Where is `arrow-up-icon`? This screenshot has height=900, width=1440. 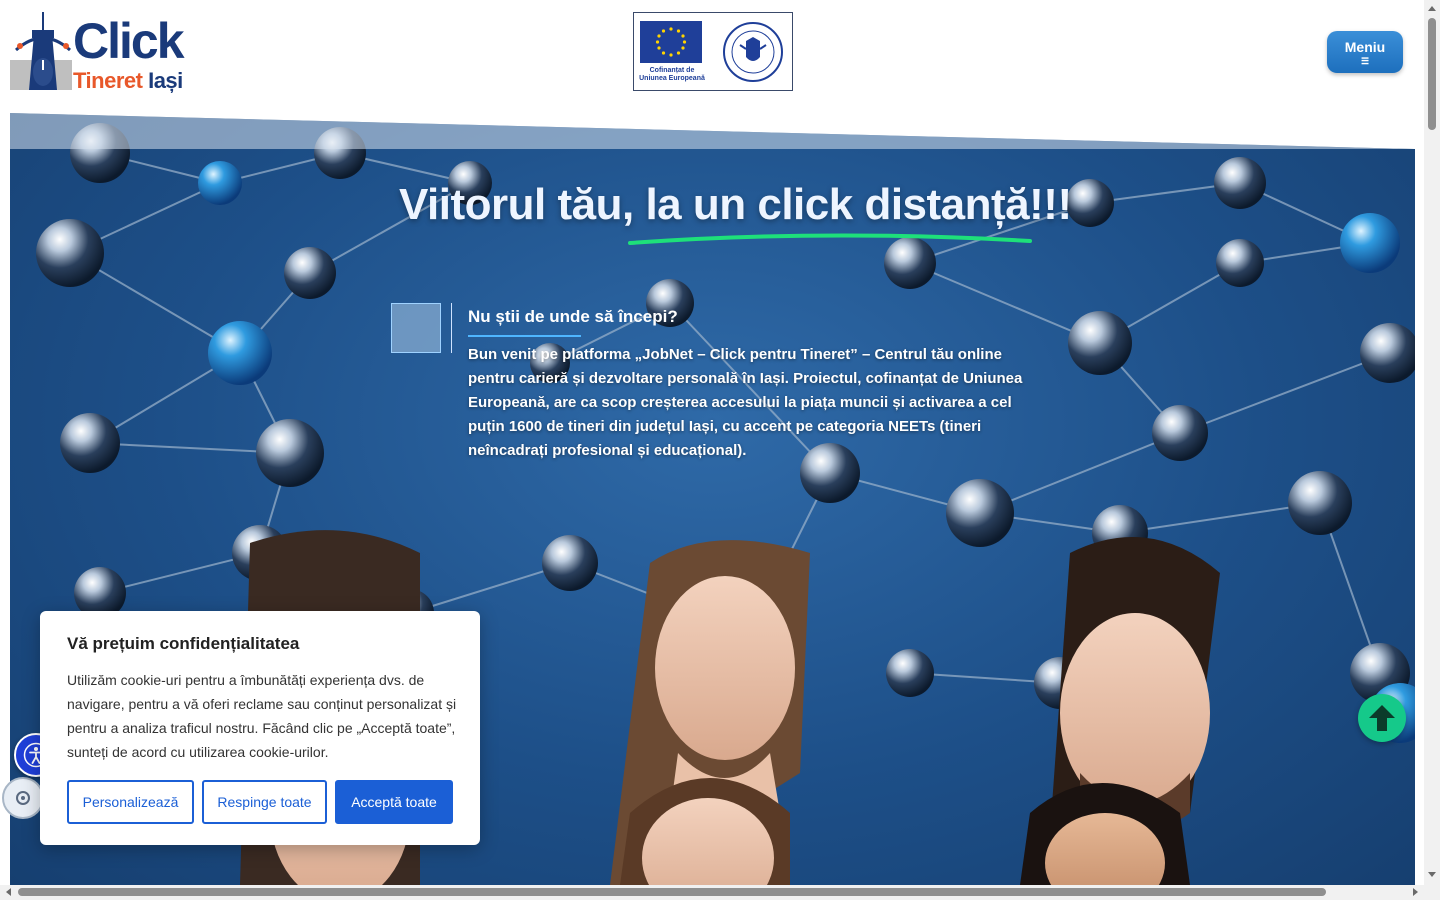 arrow-up-icon is located at coordinates (1382, 718).